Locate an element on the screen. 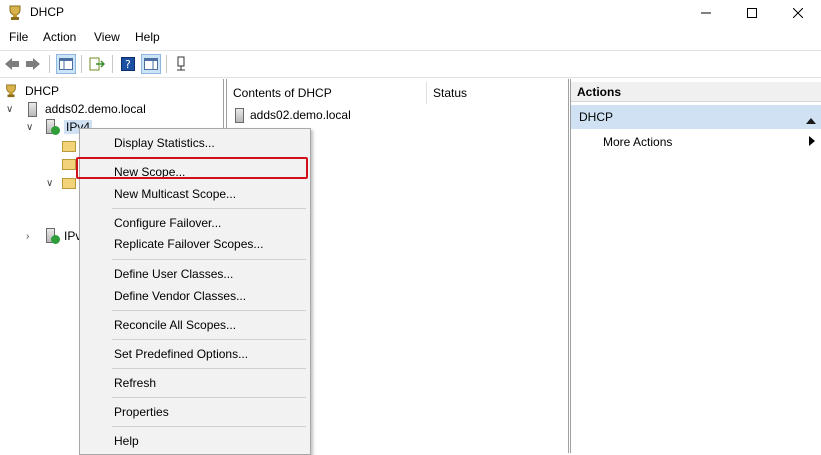  tree-label-dhcp: DHCP is located at coordinates (42, 91).